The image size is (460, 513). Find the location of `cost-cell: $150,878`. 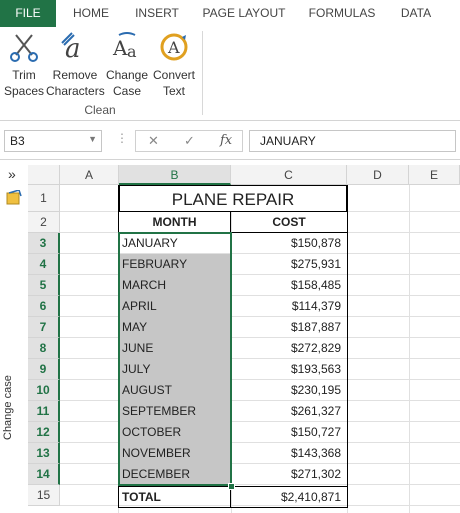

cost-cell: $150,878 is located at coordinates (289, 243).